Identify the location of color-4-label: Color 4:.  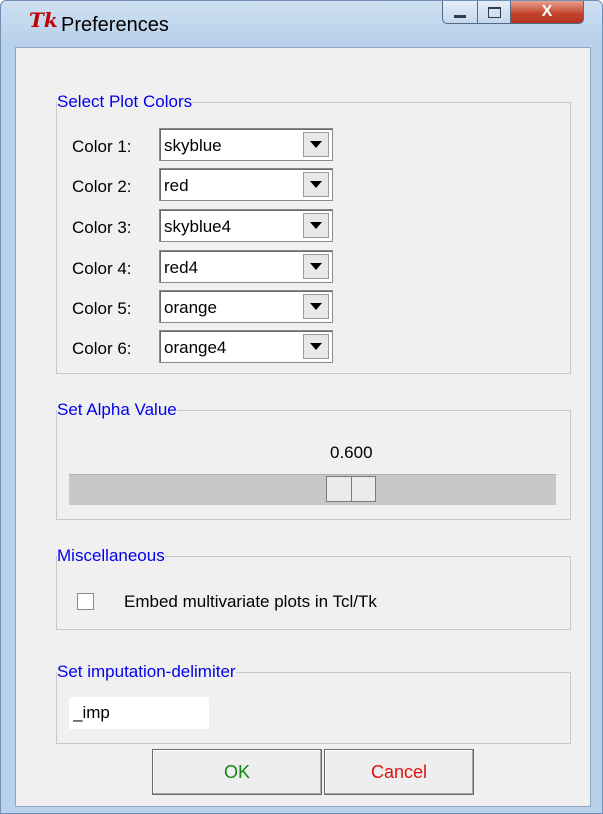
(102, 268).